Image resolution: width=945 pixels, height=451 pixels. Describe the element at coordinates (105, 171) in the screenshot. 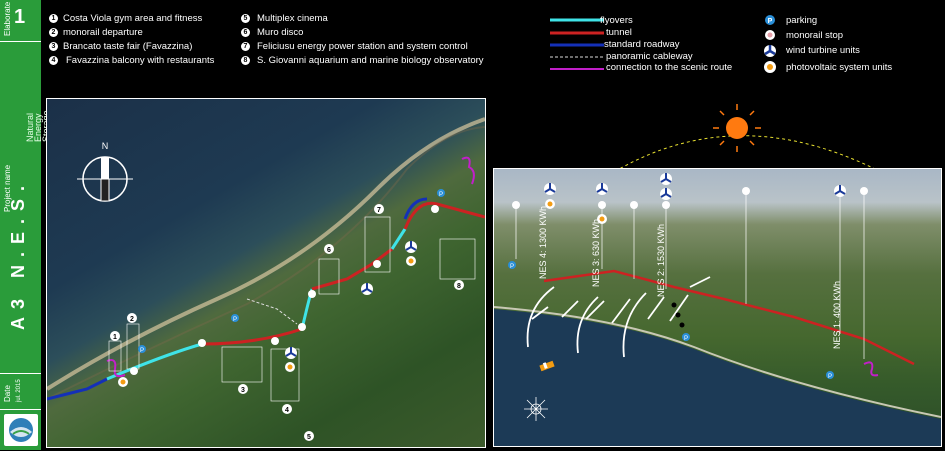

I see `north-compass-icon: N` at that location.